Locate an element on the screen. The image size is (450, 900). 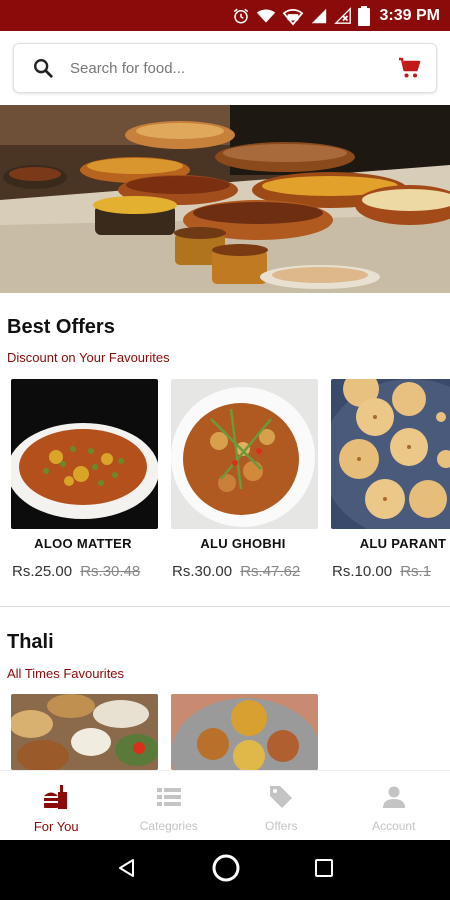
nav-categories-label: Categories is located at coordinates (168, 826).